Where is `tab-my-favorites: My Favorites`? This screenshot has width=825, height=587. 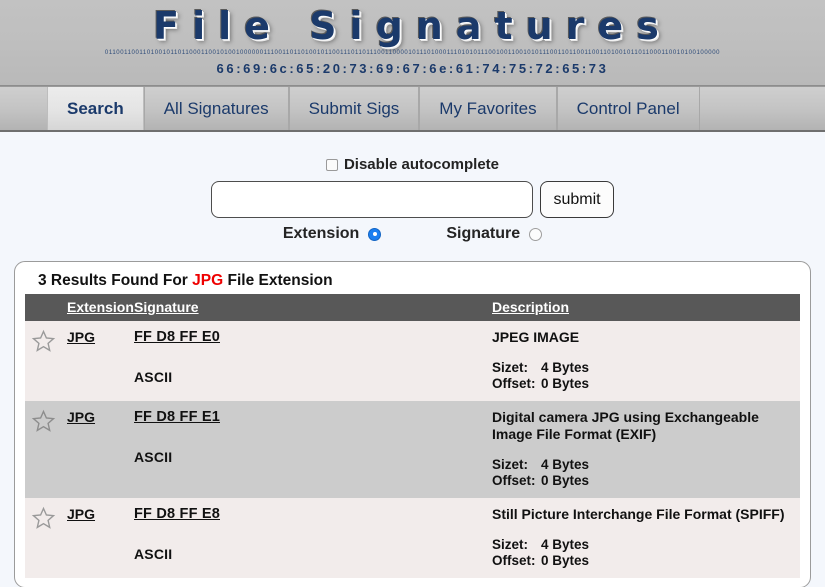
tab-my-favorites: My Favorites is located at coordinates (488, 108).